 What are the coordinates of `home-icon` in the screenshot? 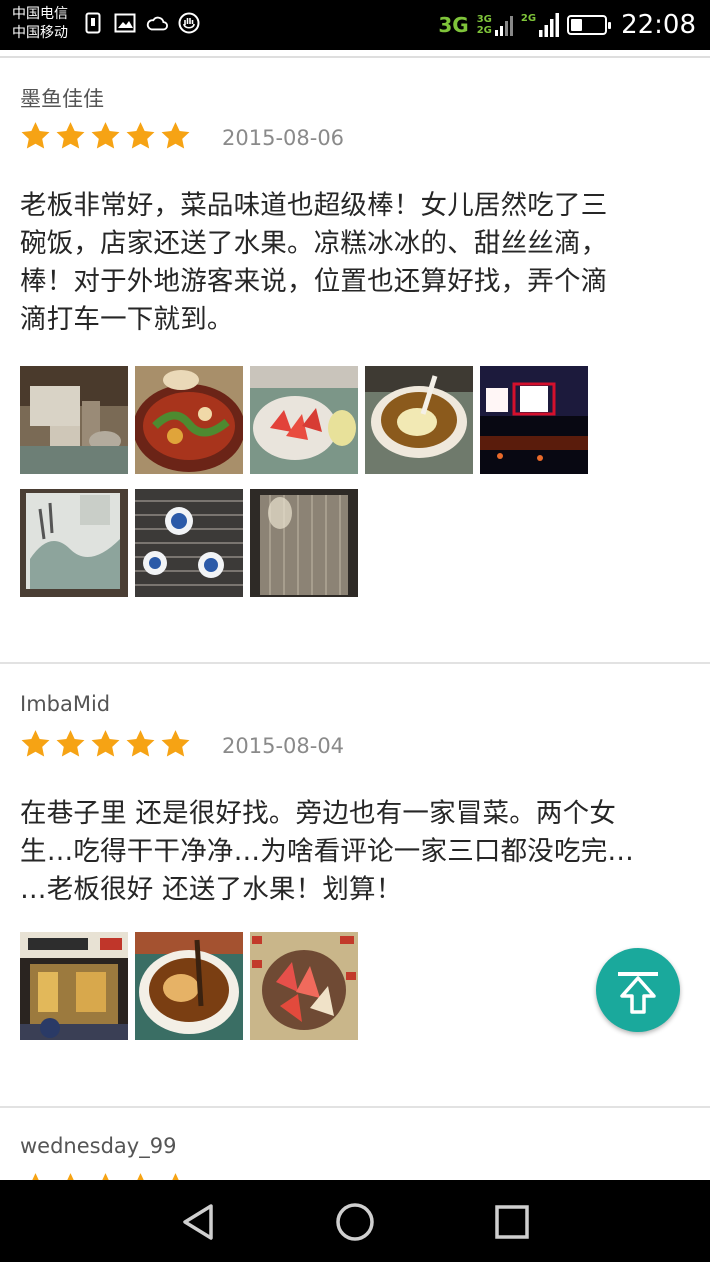 It's located at (355, 1222).